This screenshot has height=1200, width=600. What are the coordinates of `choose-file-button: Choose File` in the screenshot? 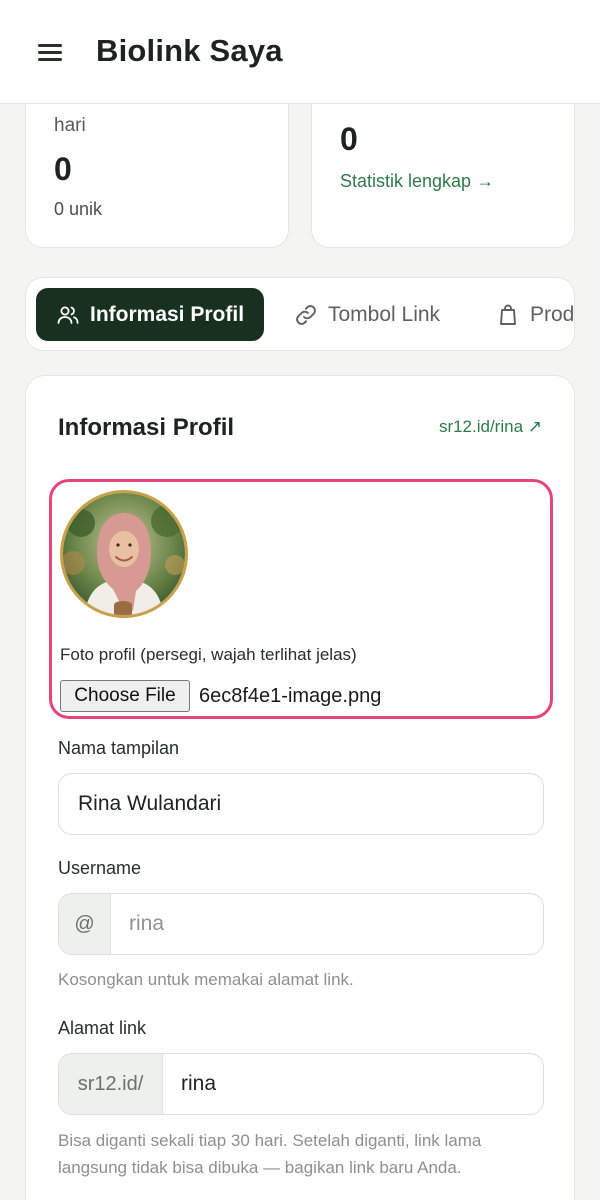 It's located at (125, 696).